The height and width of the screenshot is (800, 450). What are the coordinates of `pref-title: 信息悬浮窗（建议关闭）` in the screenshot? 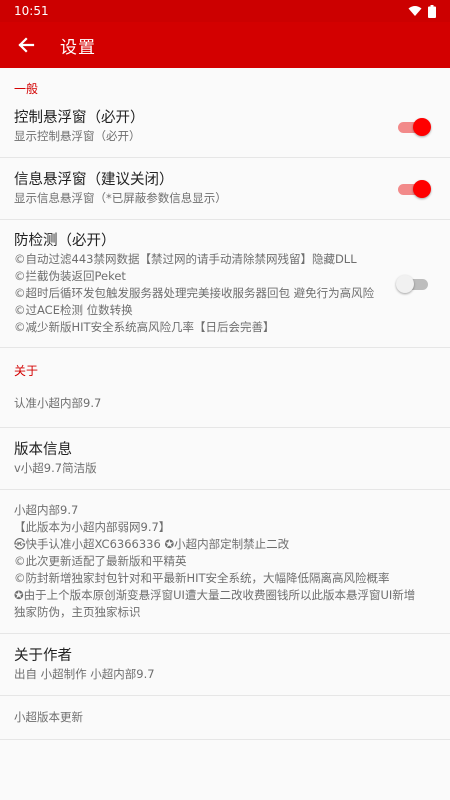 It's located at (94, 180).